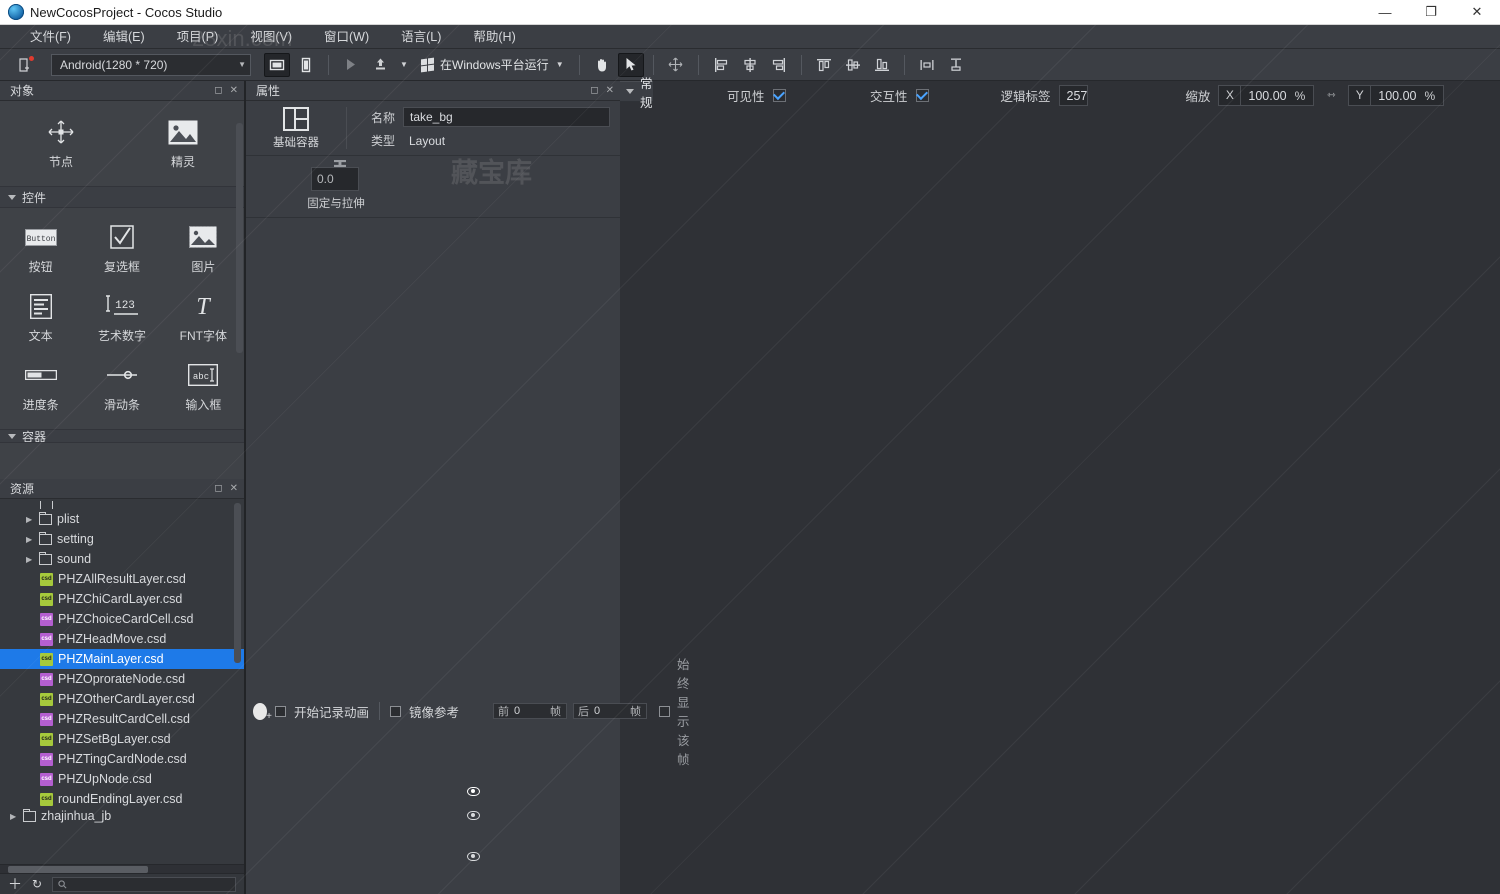 The width and height of the screenshot is (1500, 894). Describe the element at coordinates (122, 816) in the screenshot. I see `list-item: ▶ zhajinhua_jb` at that location.